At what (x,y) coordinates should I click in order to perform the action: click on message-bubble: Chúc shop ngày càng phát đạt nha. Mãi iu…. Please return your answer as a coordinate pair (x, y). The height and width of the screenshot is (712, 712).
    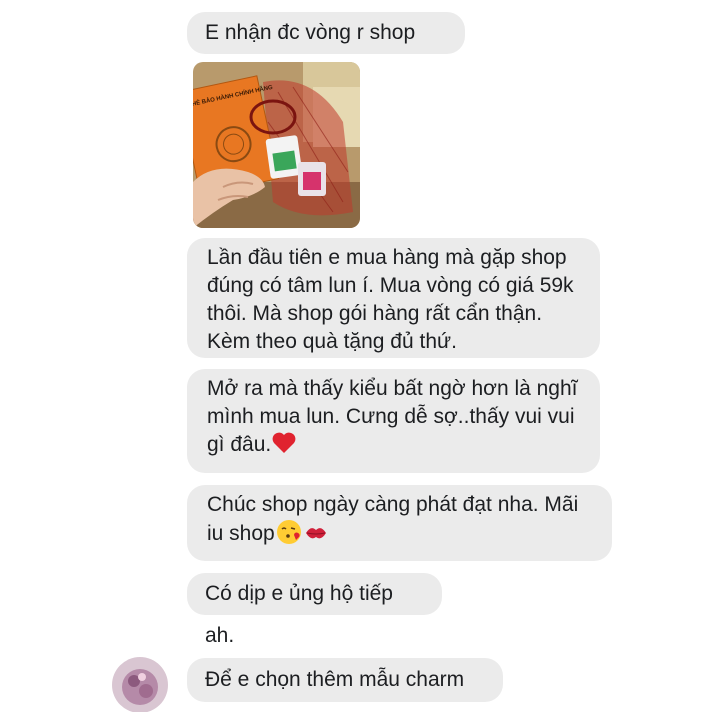
    Looking at the image, I should click on (399, 523).